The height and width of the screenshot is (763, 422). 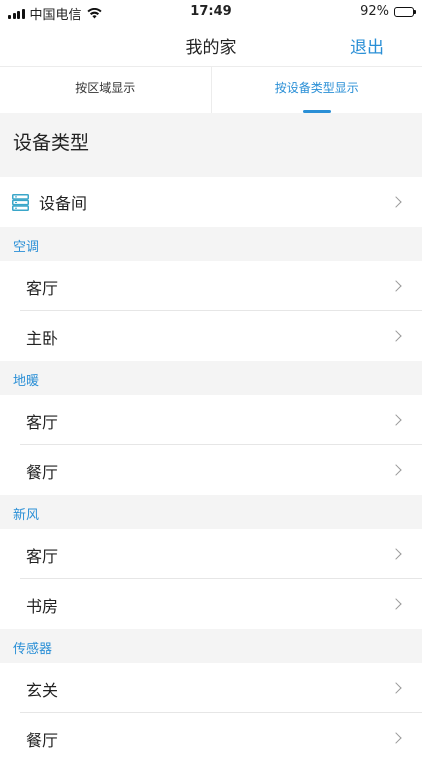 What do you see at coordinates (20, 202) in the screenshot?
I see `server-stack-icon` at bounding box center [20, 202].